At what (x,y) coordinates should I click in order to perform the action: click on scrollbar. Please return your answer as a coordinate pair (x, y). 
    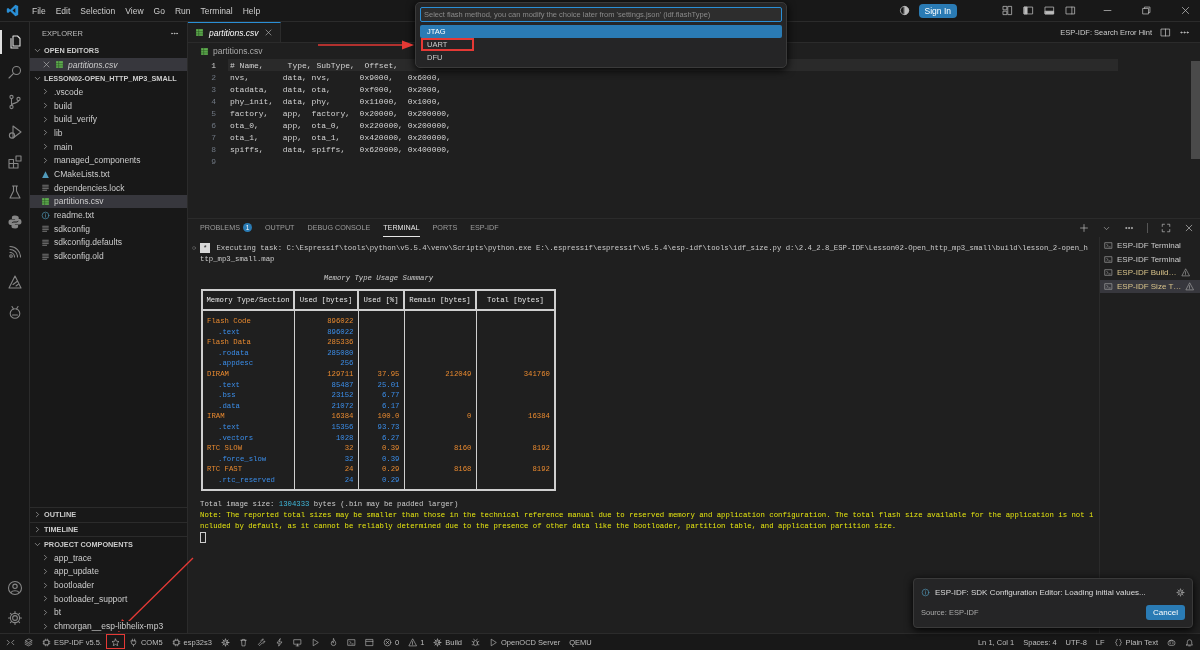
    Looking at the image, I should click on (1195, 110).